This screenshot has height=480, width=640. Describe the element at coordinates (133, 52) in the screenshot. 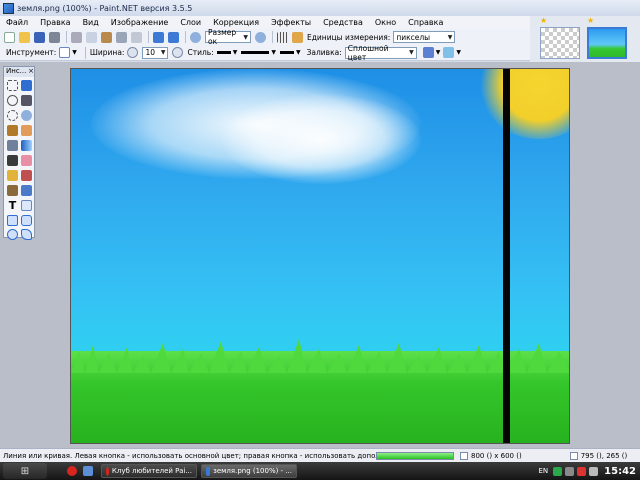

I see `decrease-width-icon` at that location.